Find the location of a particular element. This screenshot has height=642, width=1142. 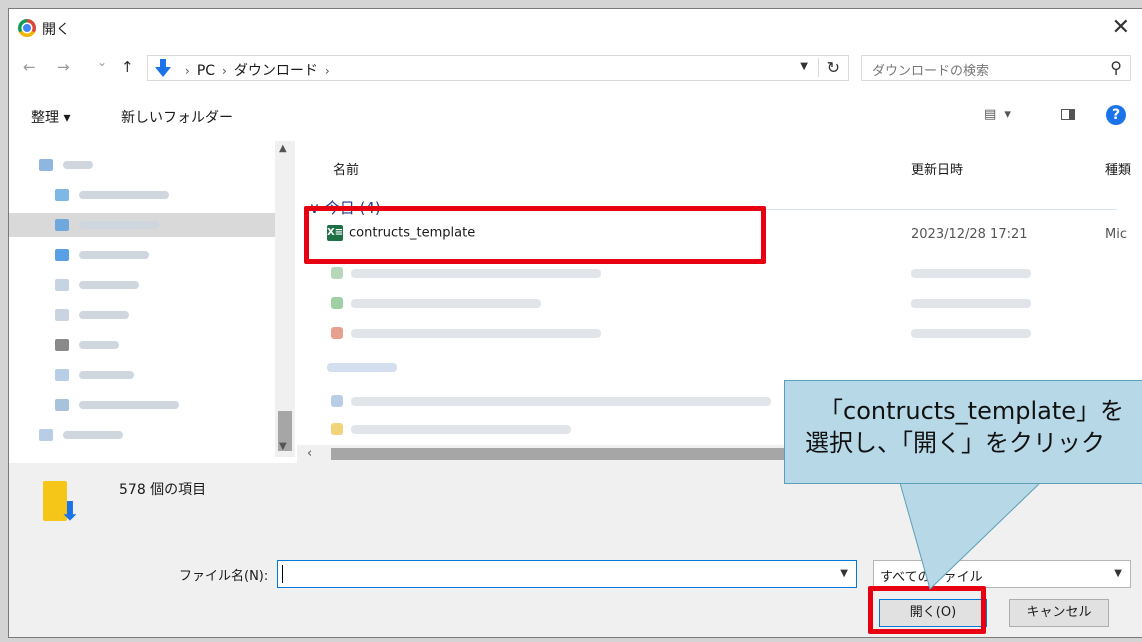

column-header-type: 種類 is located at coordinates (1118, 168).